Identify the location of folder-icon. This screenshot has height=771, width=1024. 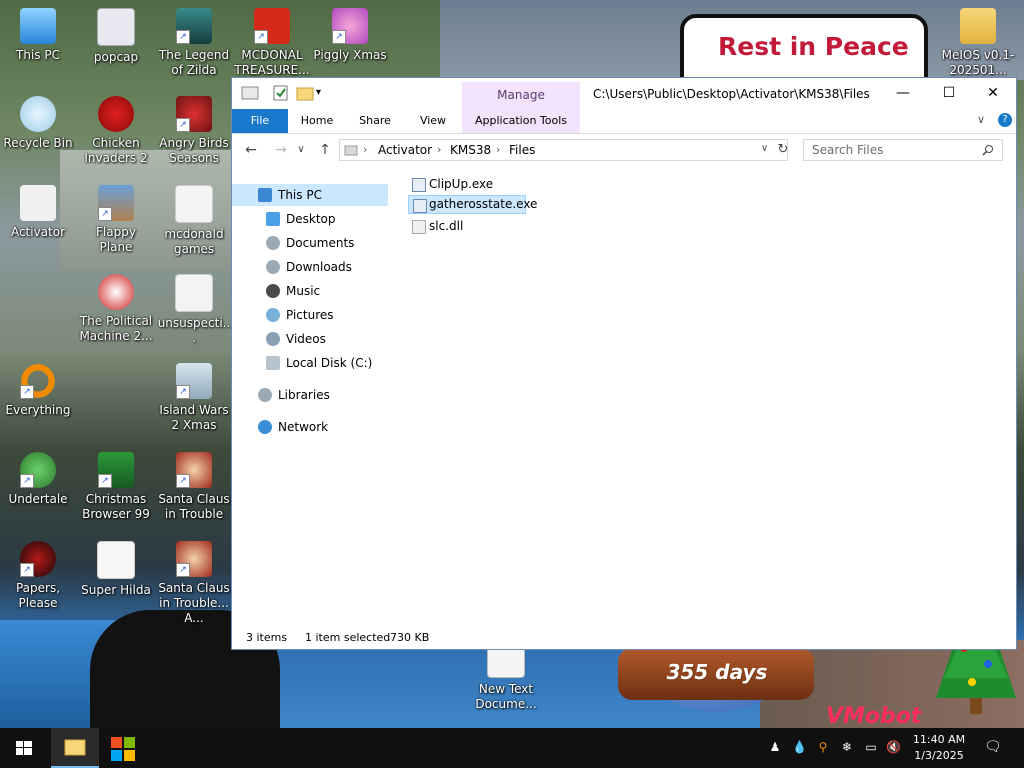
(194, 204).